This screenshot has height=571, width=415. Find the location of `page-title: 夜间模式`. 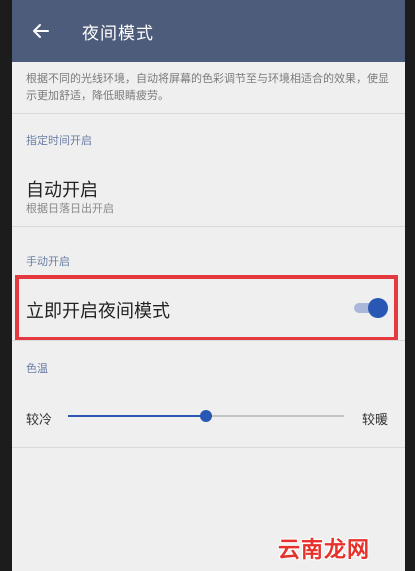

page-title: 夜间模式 is located at coordinates (118, 34).